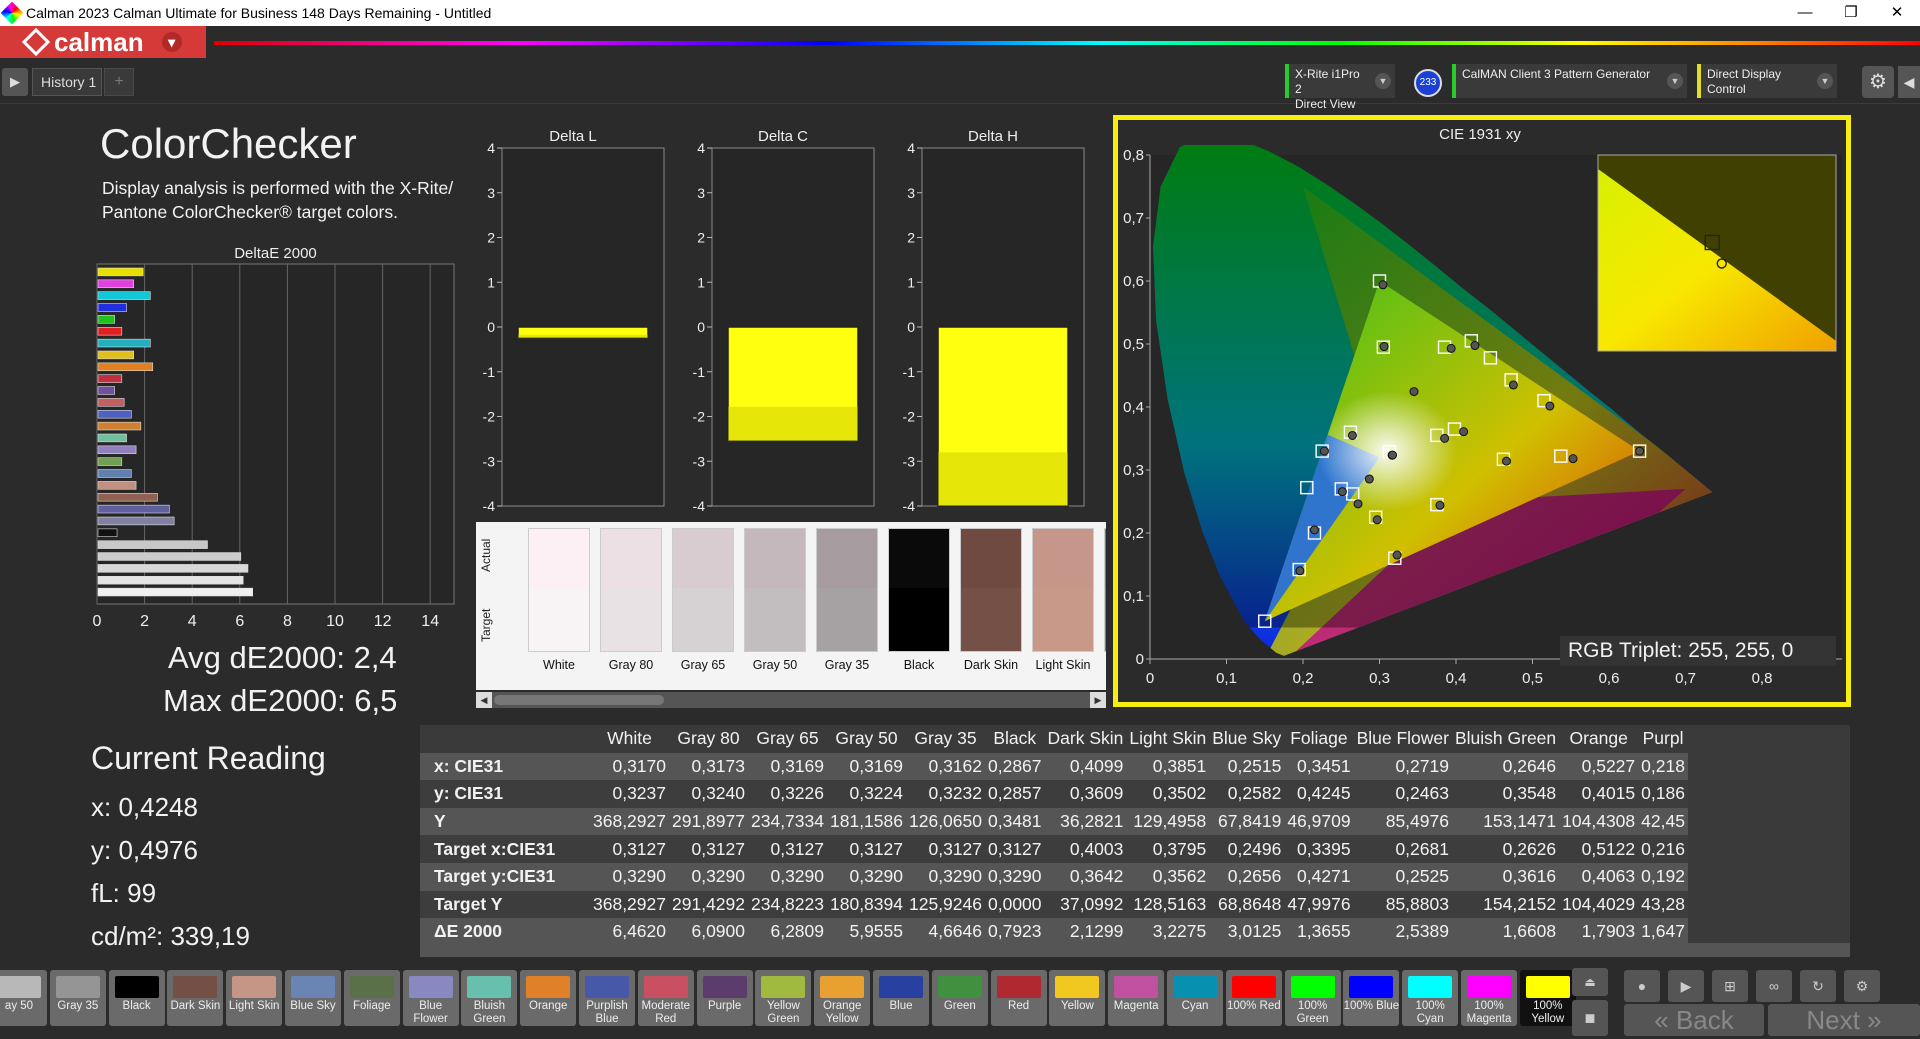  What do you see at coordinates (775, 665) in the screenshot?
I see `swatch-label: Gray 50` at bounding box center [775, 665].